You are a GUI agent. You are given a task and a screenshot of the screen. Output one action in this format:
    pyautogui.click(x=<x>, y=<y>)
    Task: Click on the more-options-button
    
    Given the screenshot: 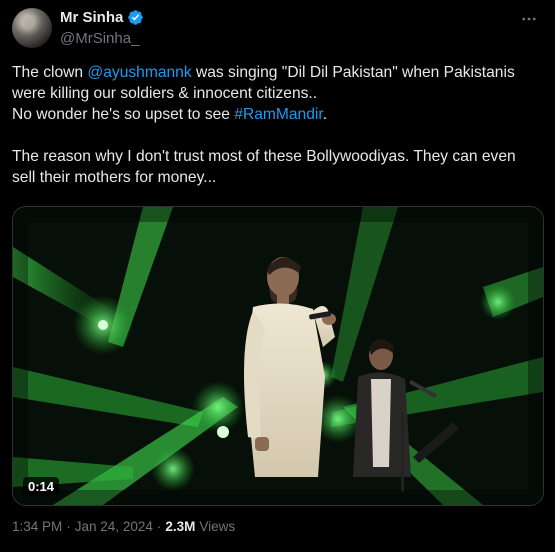 What is the action you would take?
    pyautogui.click(x=529, y=19)
    